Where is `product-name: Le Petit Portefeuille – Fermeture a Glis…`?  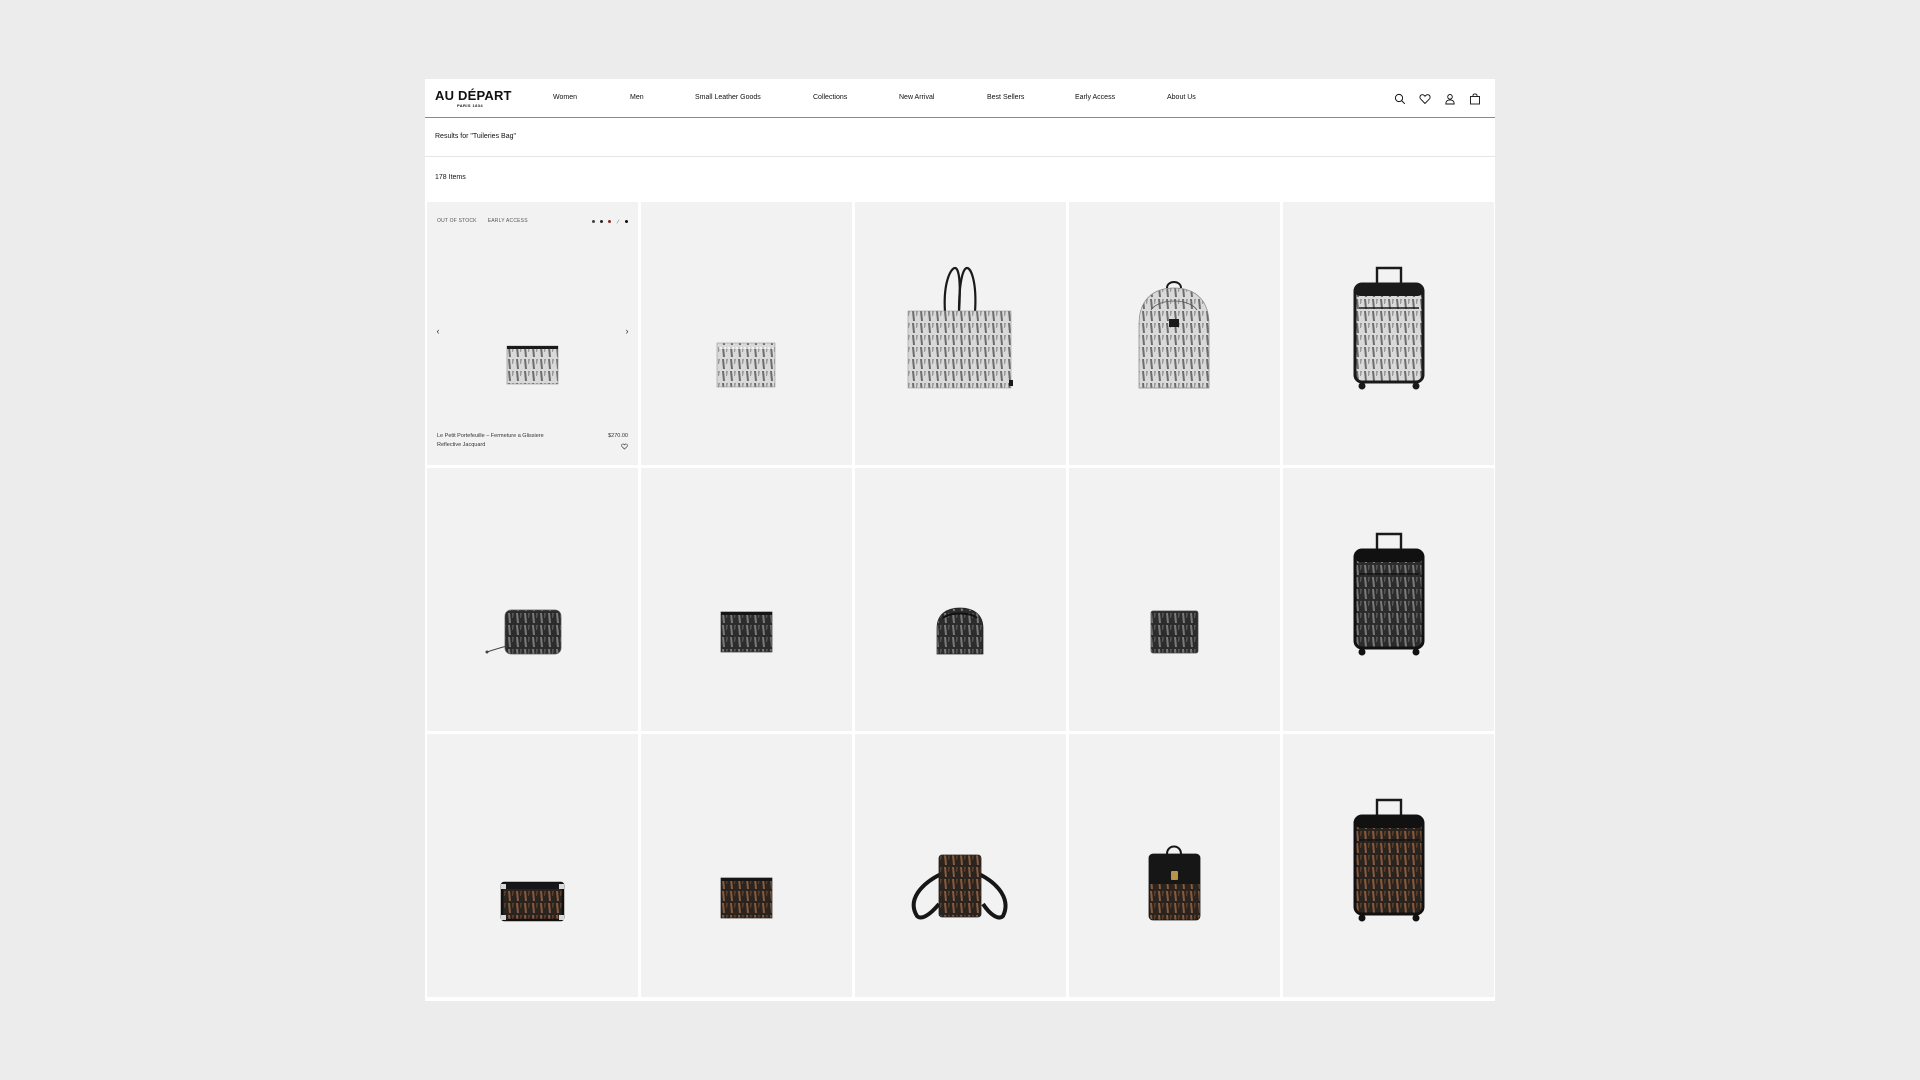 product-name: Le Petit Portefeuille – Fermeture a Glis… is located at coordinates (502, 441).